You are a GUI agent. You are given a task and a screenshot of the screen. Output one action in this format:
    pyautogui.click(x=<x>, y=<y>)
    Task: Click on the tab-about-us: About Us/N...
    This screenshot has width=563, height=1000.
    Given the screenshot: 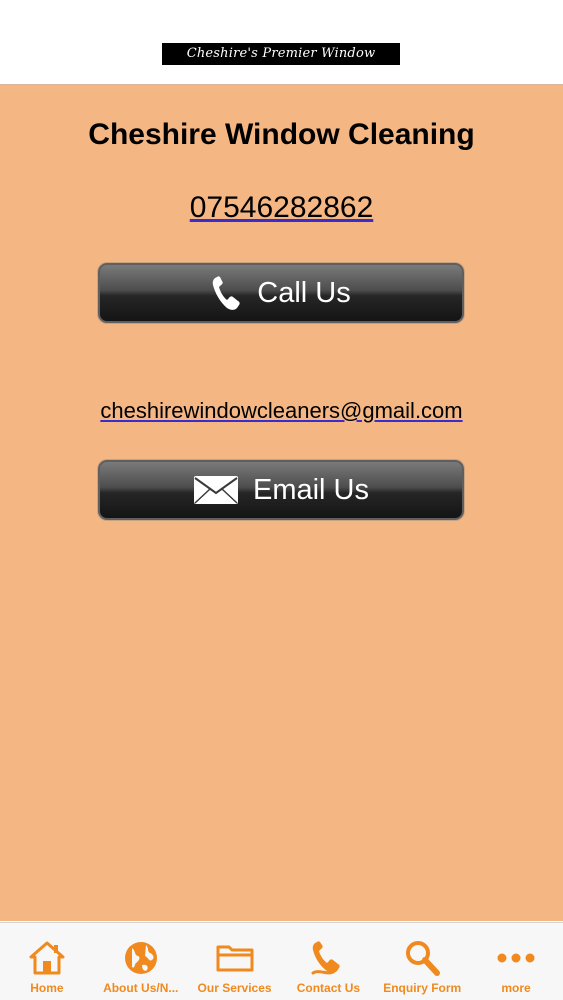 What is the action you would take?
    pyautogui.click(x=141, y=961)
    